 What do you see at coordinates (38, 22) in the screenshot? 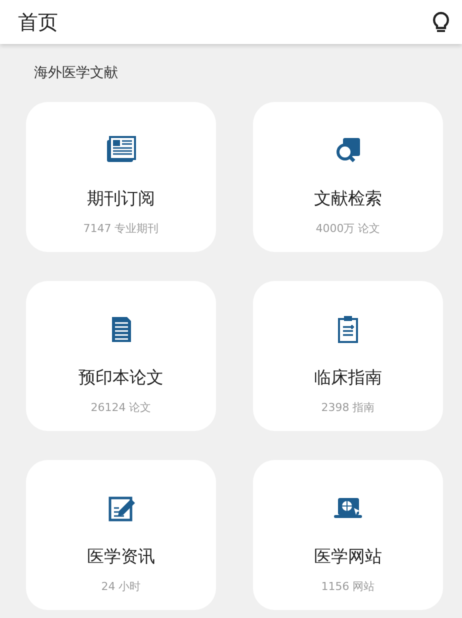
I see `page-title: 首页` at bounding box center [38, 22].